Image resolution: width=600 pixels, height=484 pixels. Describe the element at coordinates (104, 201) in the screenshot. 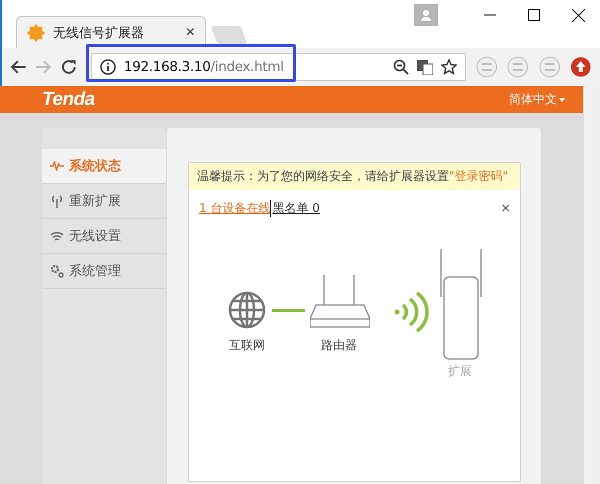

I see `sidebar-item: 重新扩展` at that location.